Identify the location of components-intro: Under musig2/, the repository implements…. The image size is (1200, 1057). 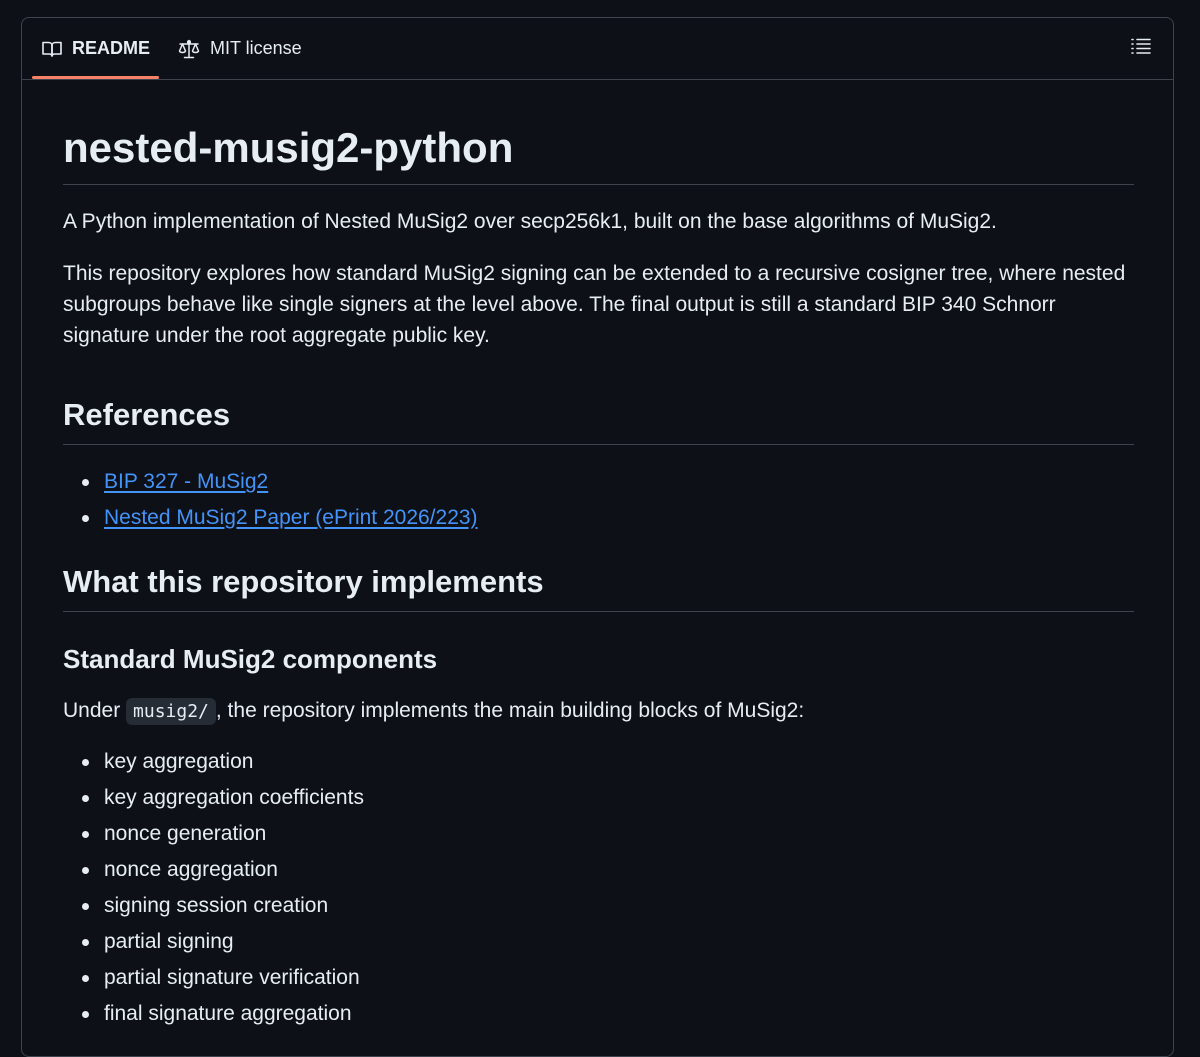
(598, 711).